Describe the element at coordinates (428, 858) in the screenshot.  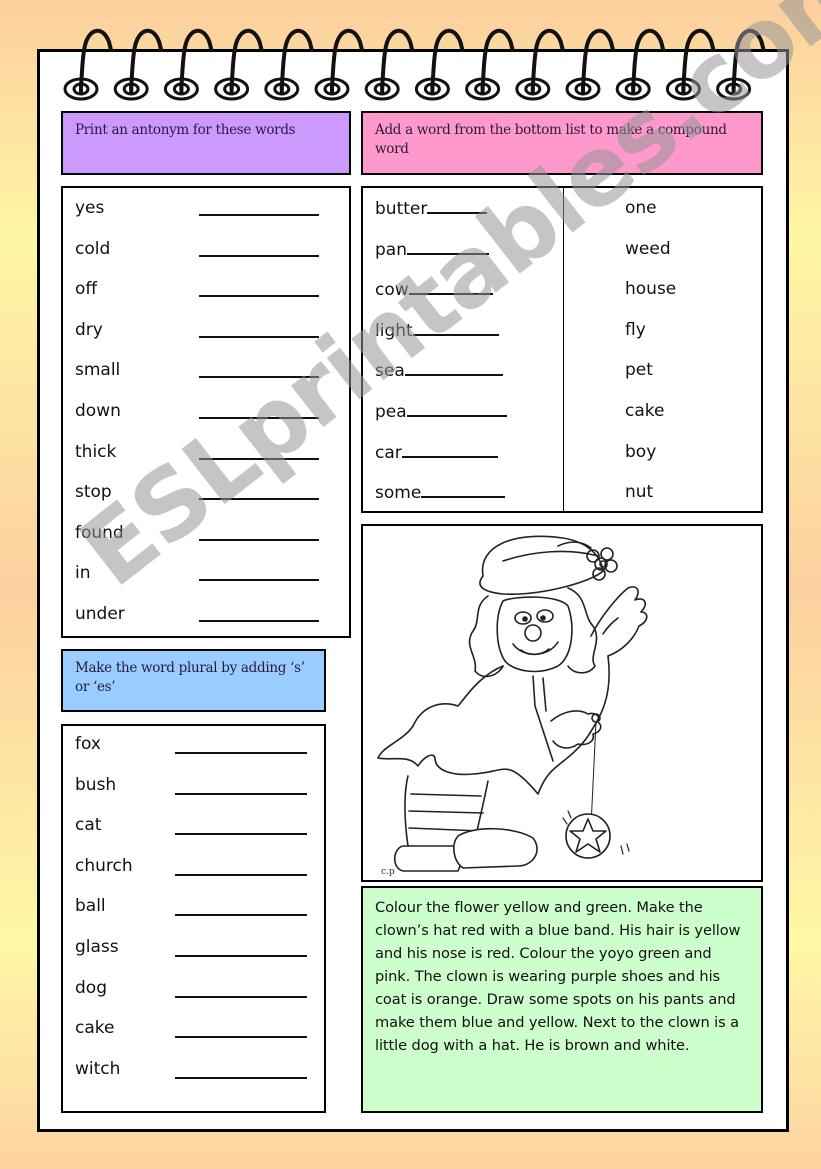
I see `clown-shoe-left` at that location.